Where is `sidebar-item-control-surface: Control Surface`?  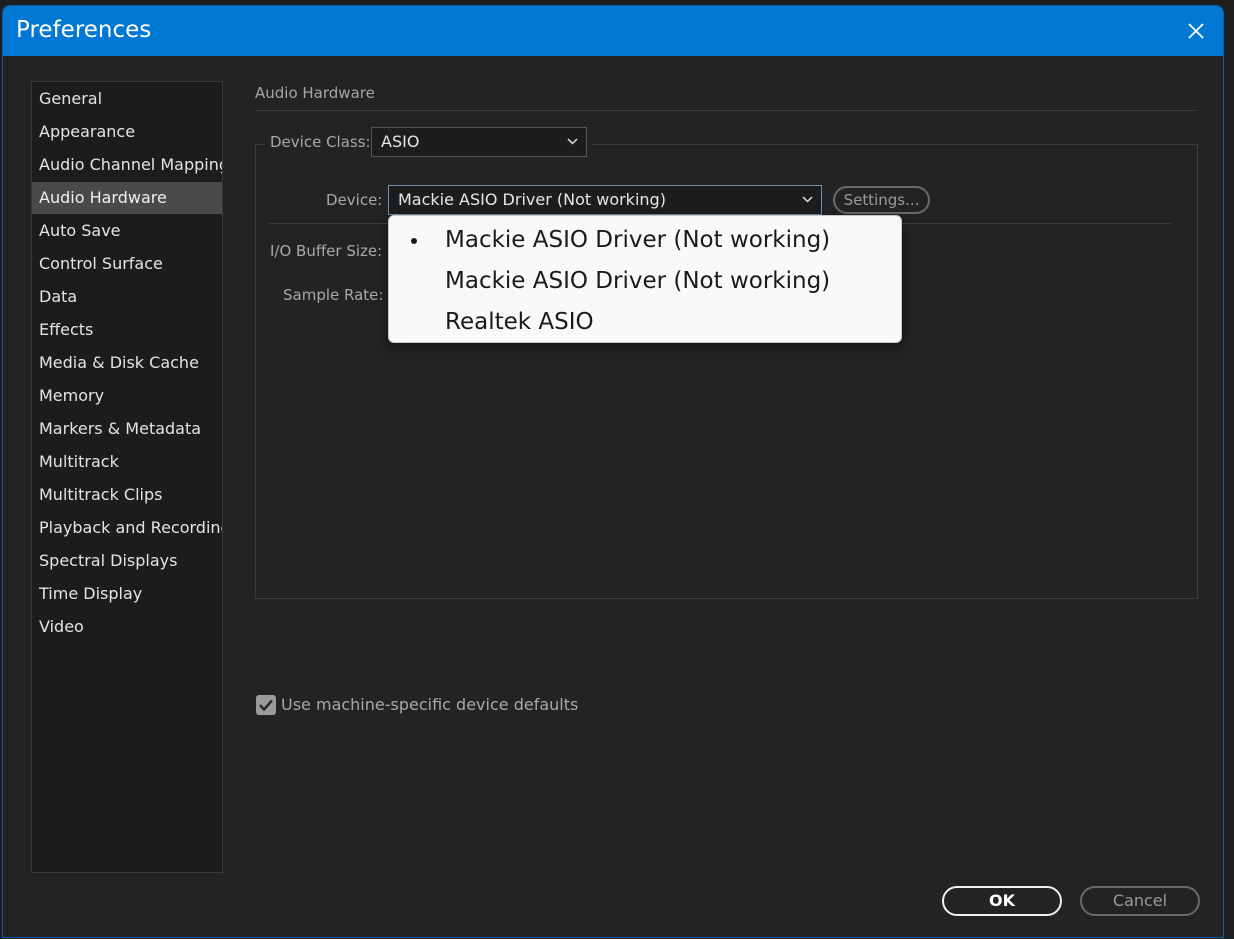
sidebar-item-control-surface: Control Surface is located at coordinates (127, 264).